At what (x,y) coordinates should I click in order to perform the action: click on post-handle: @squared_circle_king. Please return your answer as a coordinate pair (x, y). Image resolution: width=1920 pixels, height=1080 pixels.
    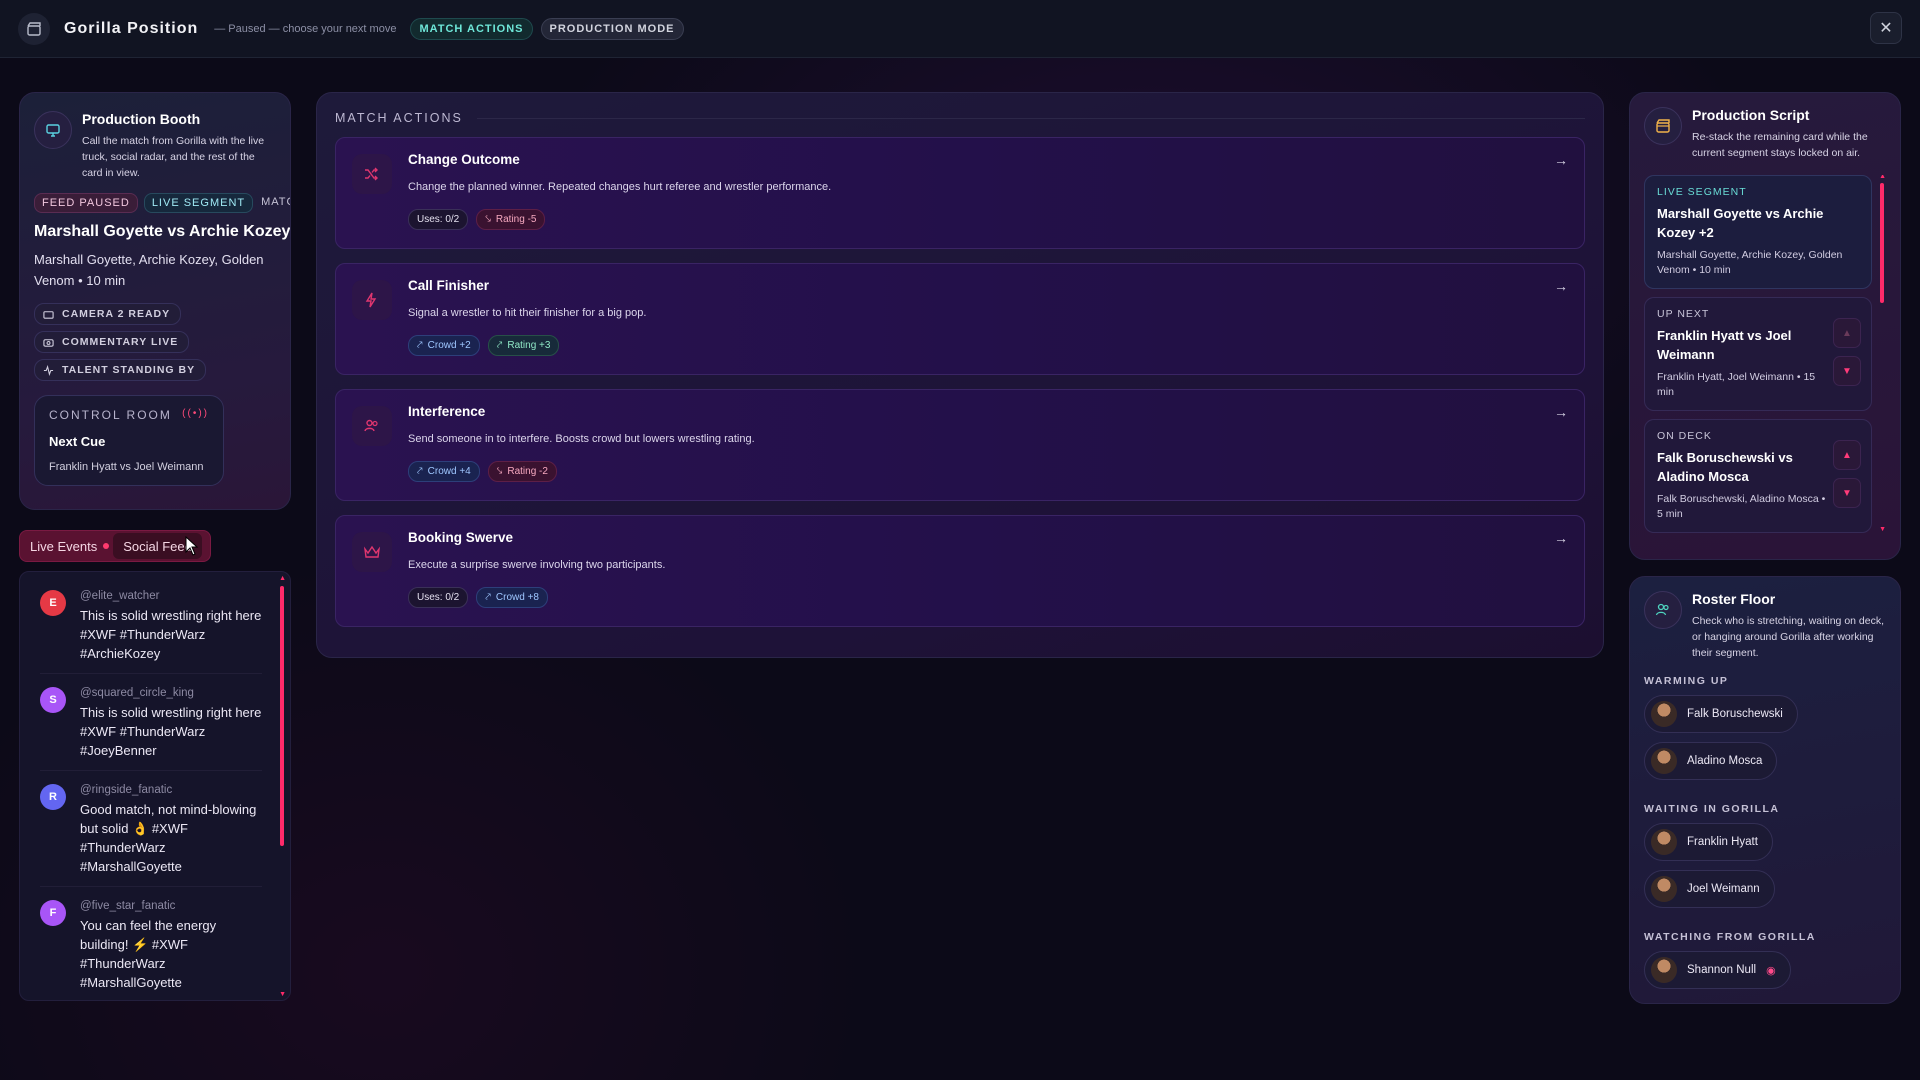
    Looking at the image, I should click on (171, 693).